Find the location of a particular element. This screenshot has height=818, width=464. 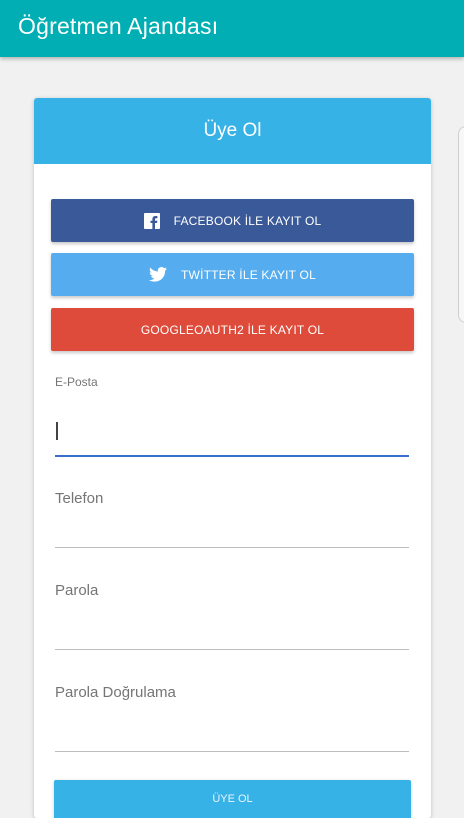

email-label: E-Posta is located at coordinates (76, 382).